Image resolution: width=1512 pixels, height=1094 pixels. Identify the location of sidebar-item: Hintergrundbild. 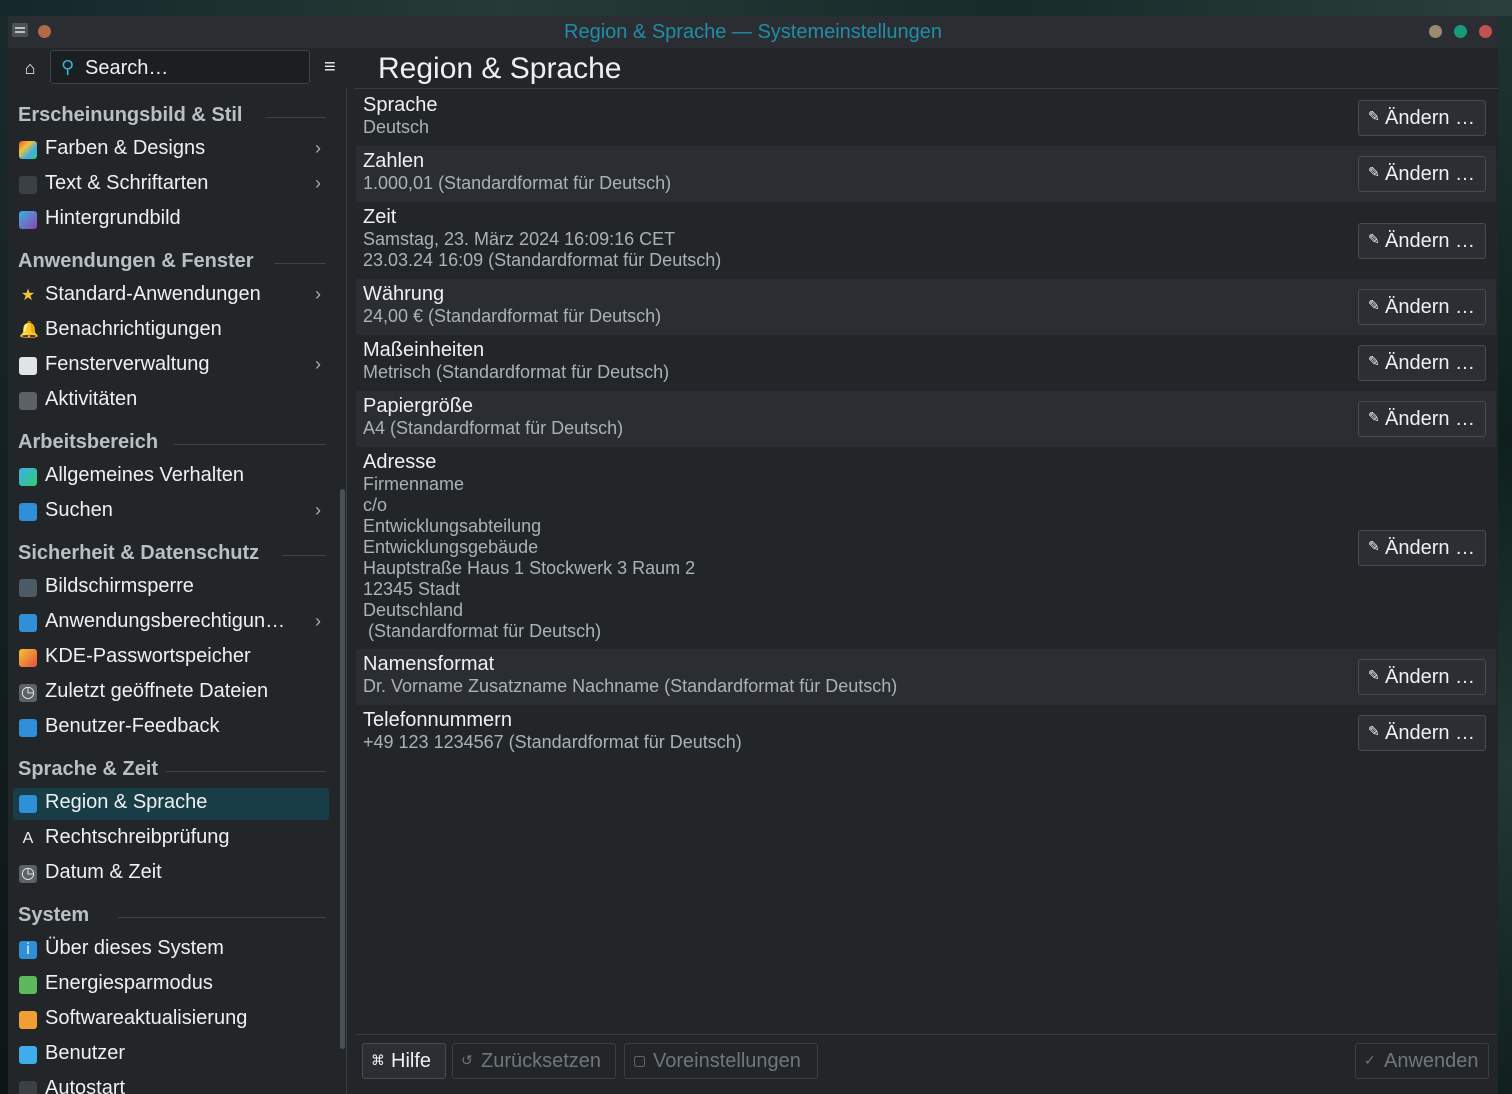
(171, 220).